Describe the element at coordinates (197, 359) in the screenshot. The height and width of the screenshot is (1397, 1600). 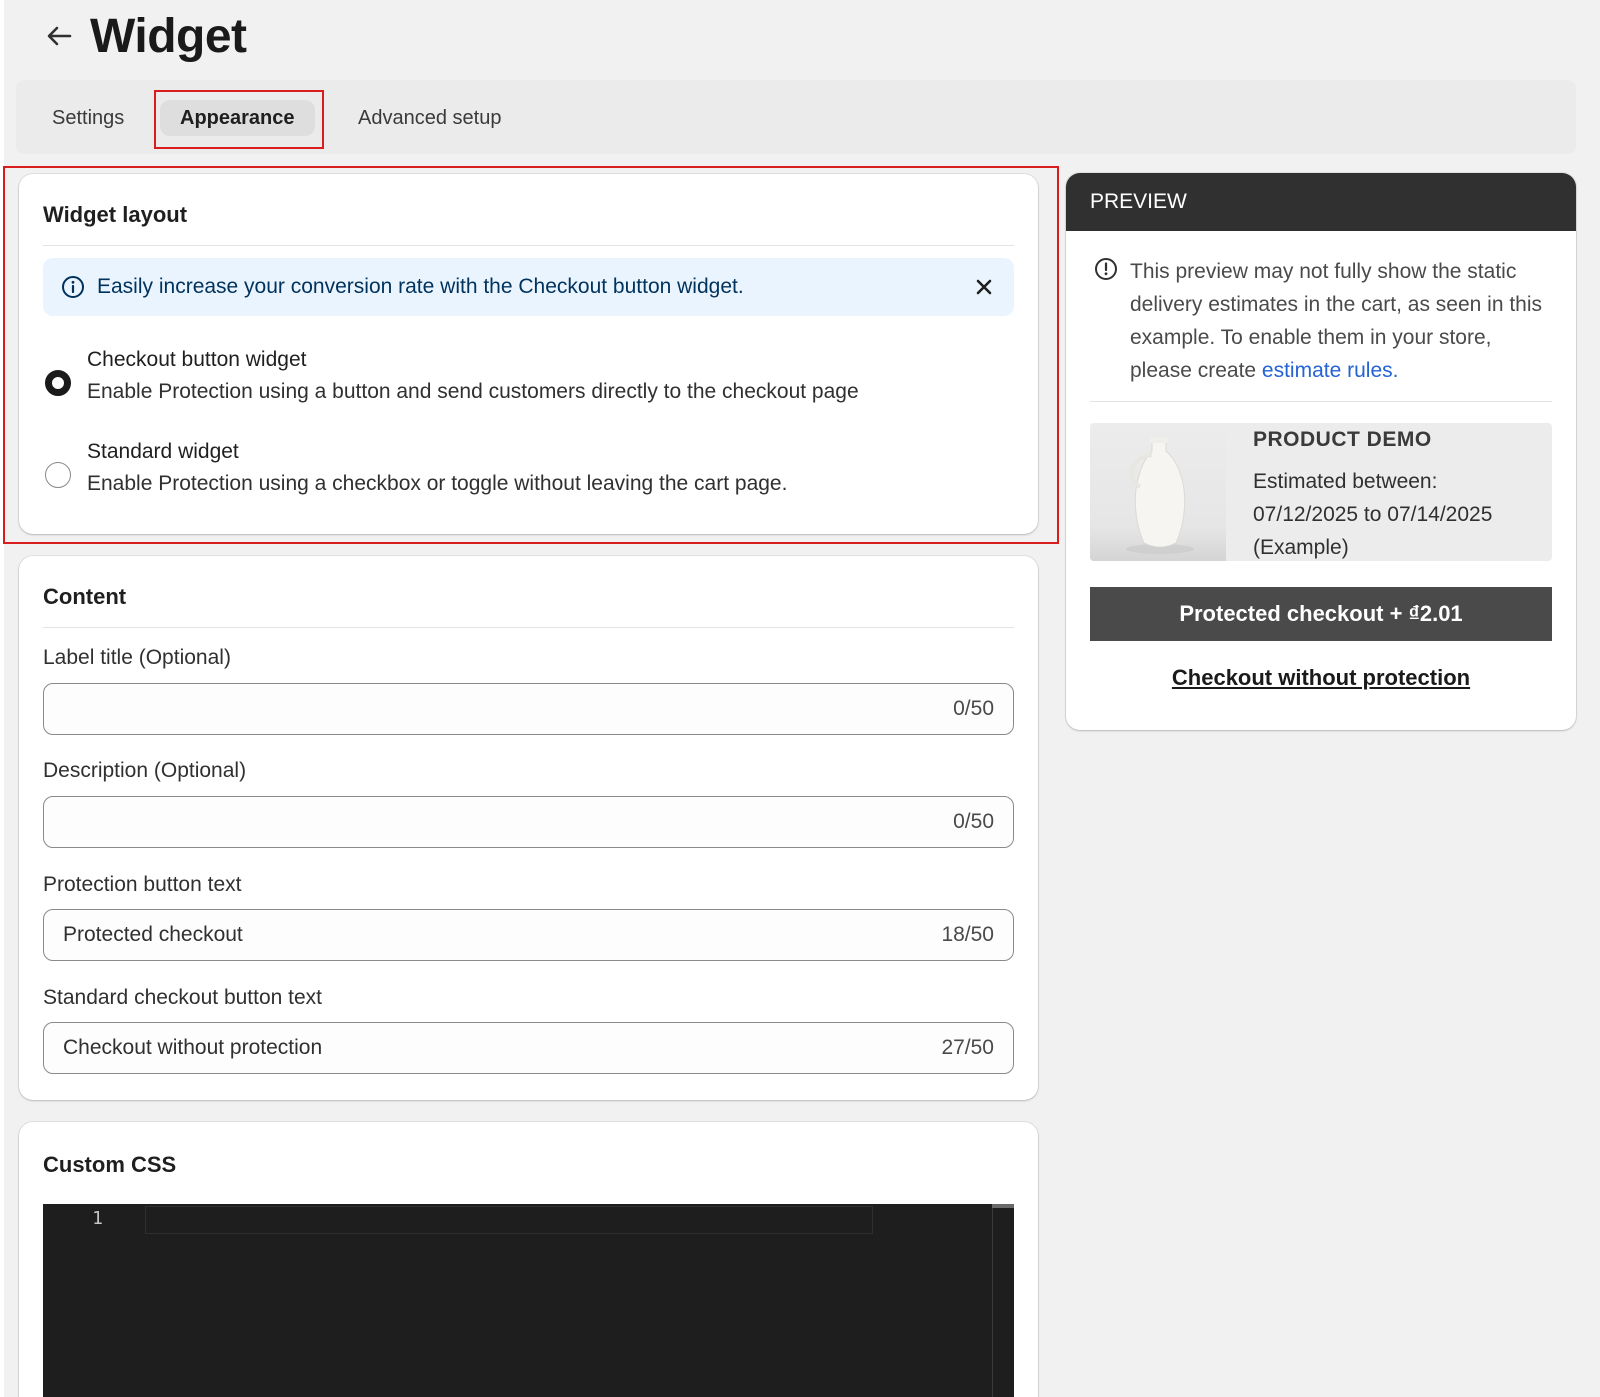
I see `radio-label: Checkout button widget` at that location.